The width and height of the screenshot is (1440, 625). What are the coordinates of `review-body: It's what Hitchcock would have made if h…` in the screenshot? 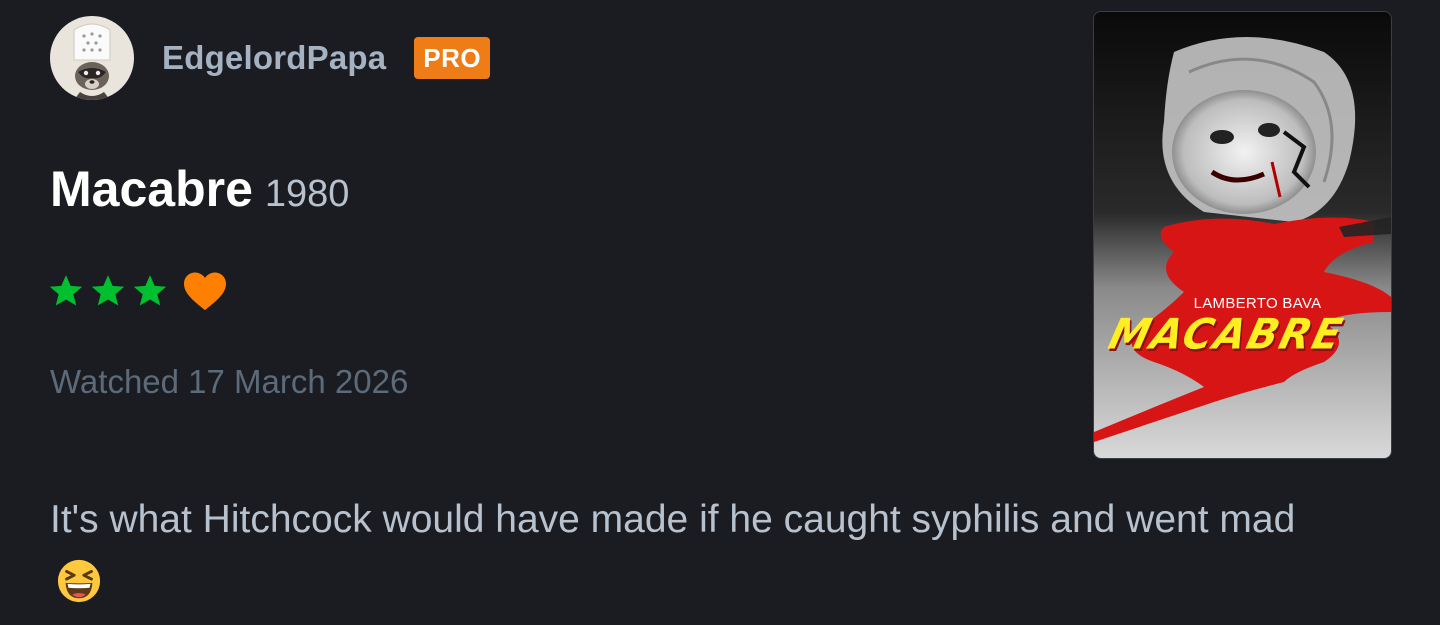 It's located at (673, 519).